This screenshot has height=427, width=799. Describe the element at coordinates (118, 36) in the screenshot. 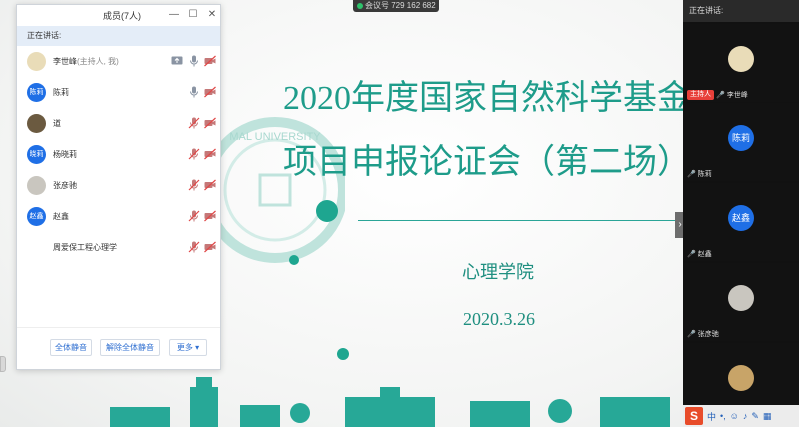

I see `speaking-indicator: 正在讲话:` at that location.